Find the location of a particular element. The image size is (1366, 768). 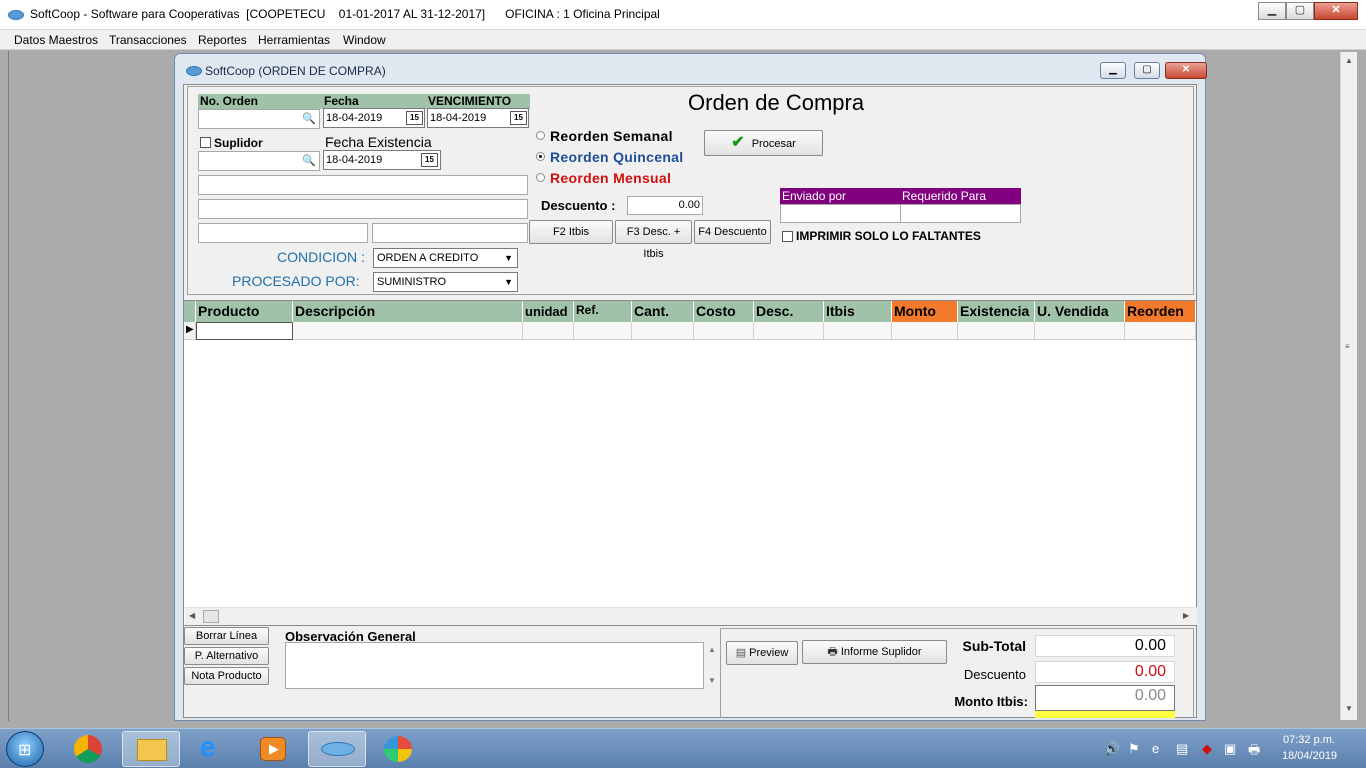

mdi-vertical-scrollbar: ▲ ≡ ▼ is located at coordinates (1348, 386).